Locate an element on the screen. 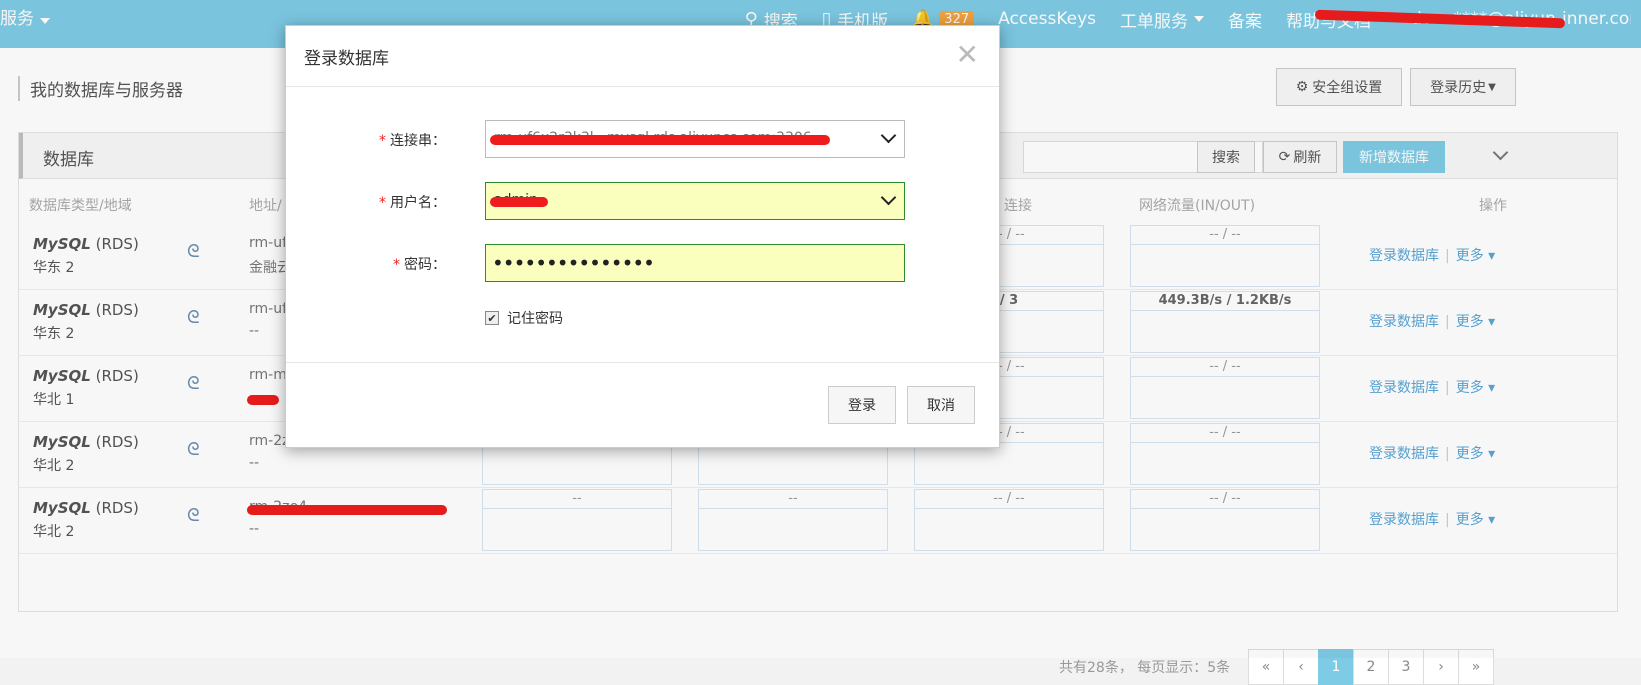 This screenshot has height=685, width=1641. checkbox-checked-icon: ✔ is located at coordinates (492, 318).